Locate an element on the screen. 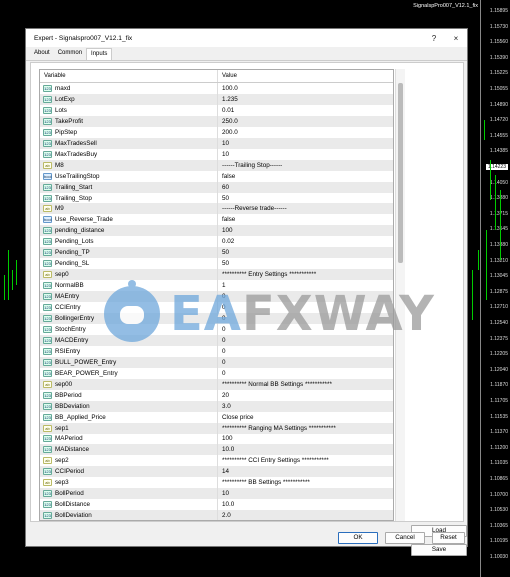 This screenshot has height=577, width=510. ok-button: OK is located at coordinates (358, 538).